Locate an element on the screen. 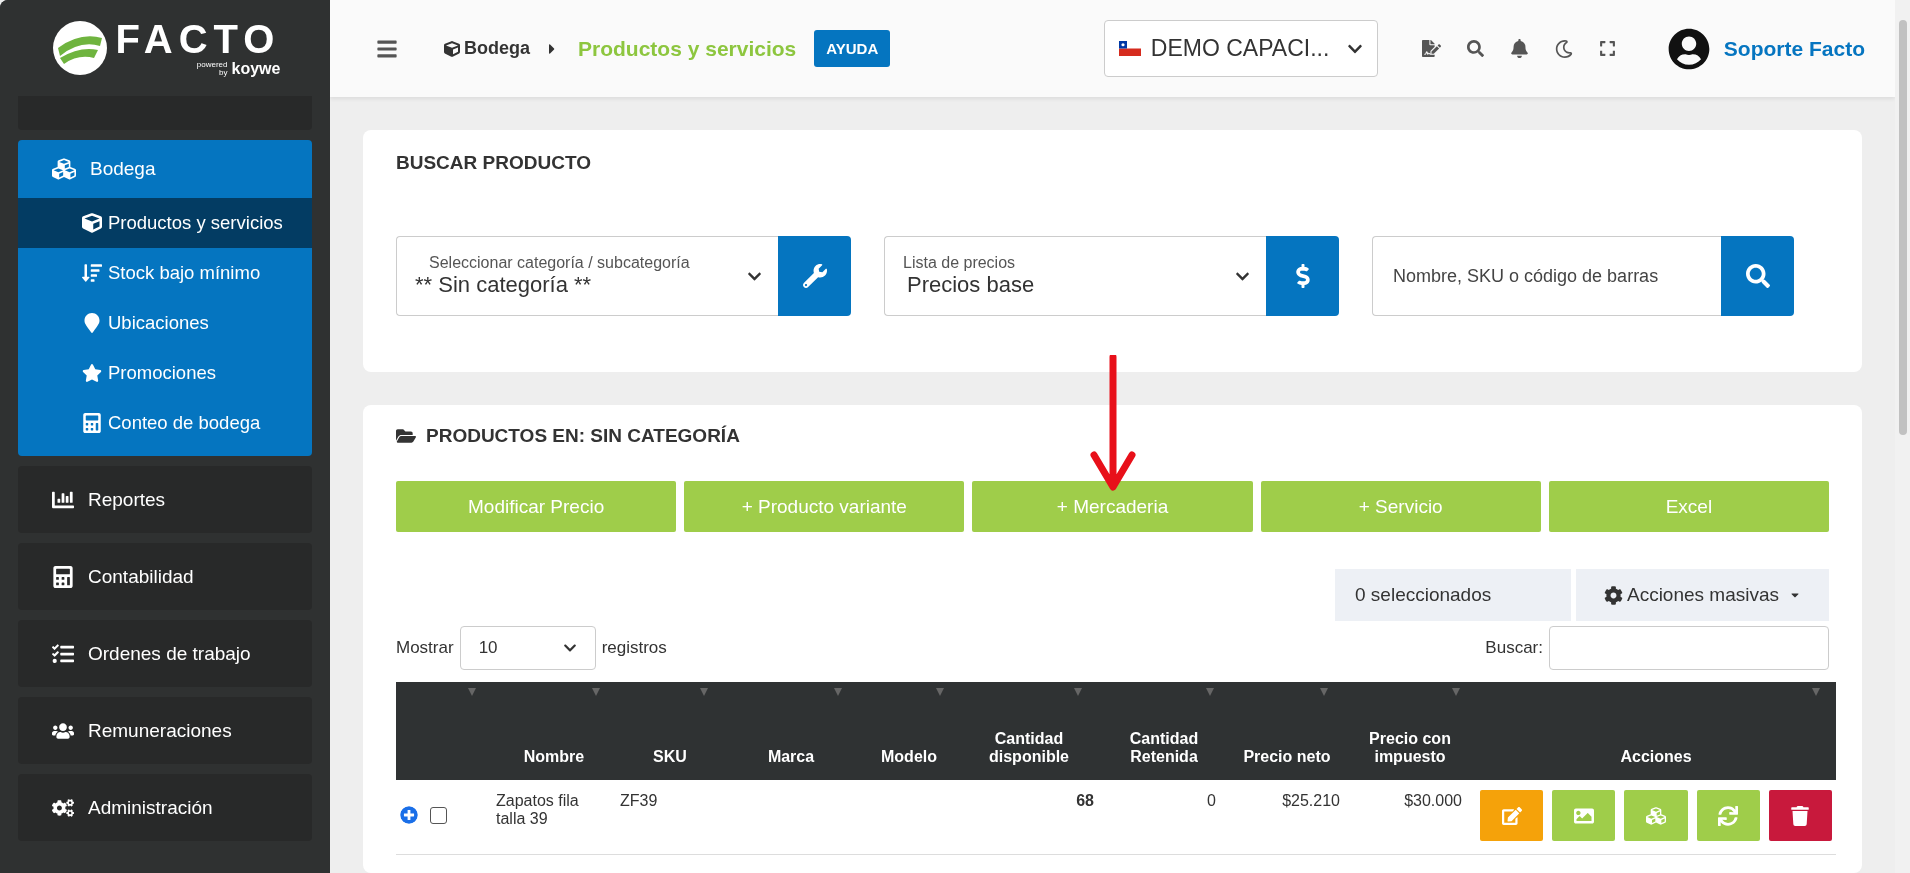 This screenshot has height=873, width=1910. flag-icon is located at coordinates (1129, 48).